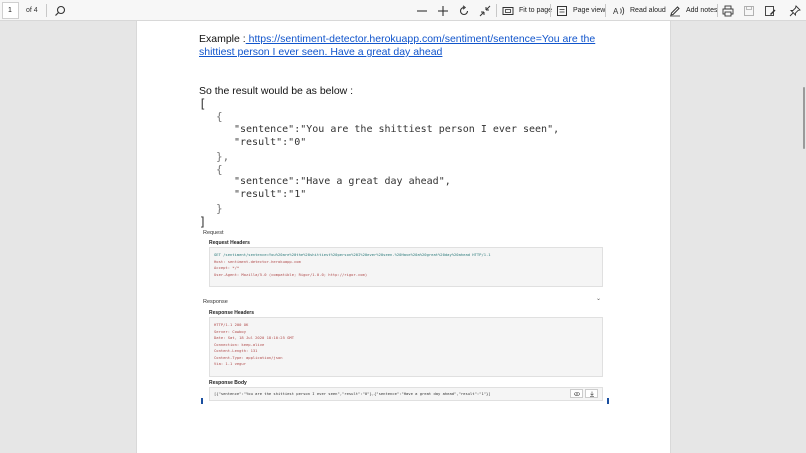  I want to click on response-headers-label: Response Headers, so click(232, 313).